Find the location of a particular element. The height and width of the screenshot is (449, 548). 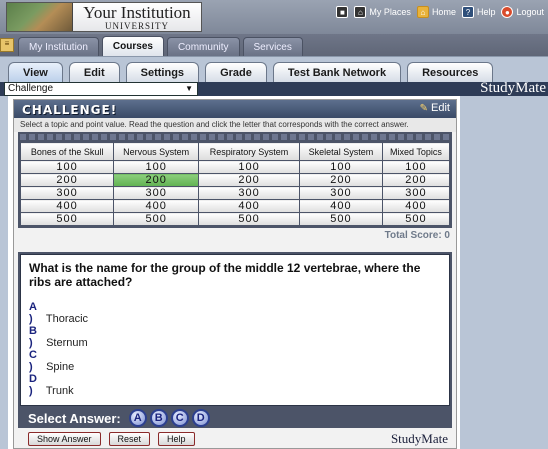

answer-b-button: B is located at coordinates (158, 418).